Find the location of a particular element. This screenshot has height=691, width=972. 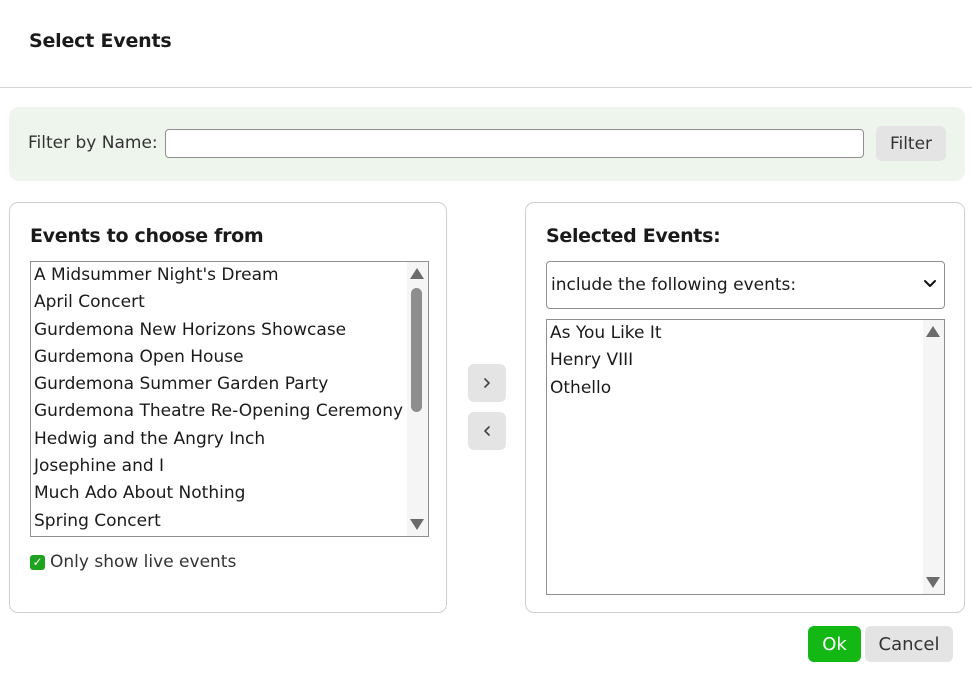

available-list-scrollbar is located at coordinates (417, 399).